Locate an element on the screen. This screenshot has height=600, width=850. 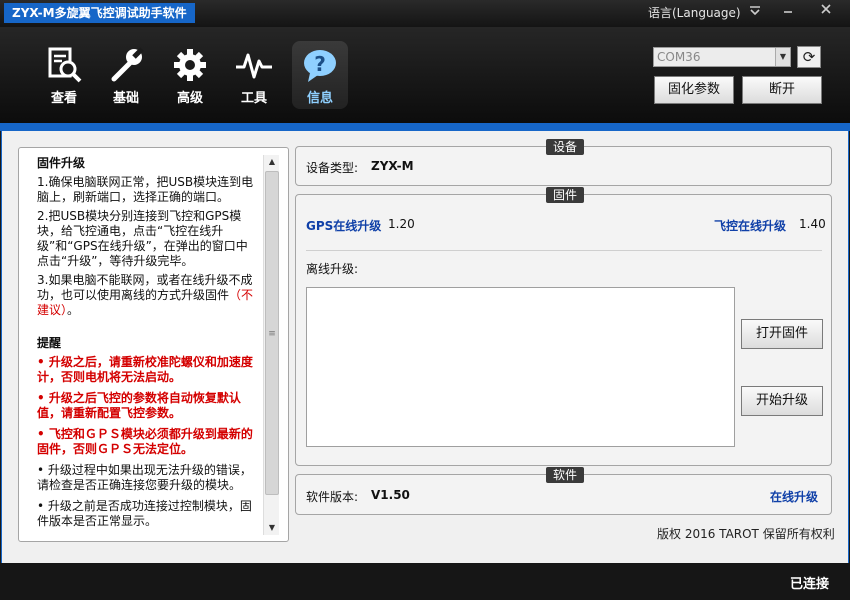
reminder-item: • 升级之后飞控的参数将自动恢复默认值，请重新配置飞控参数。 is located at coordinates (139, 405).